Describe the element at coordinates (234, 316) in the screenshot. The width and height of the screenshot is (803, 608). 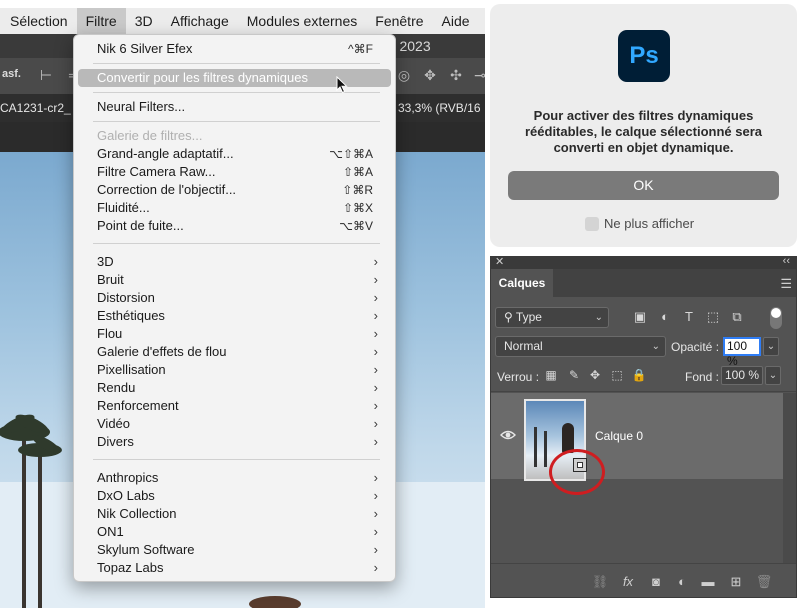
I see `menu-item-esthetiques: Esthétiques ›` at that location.